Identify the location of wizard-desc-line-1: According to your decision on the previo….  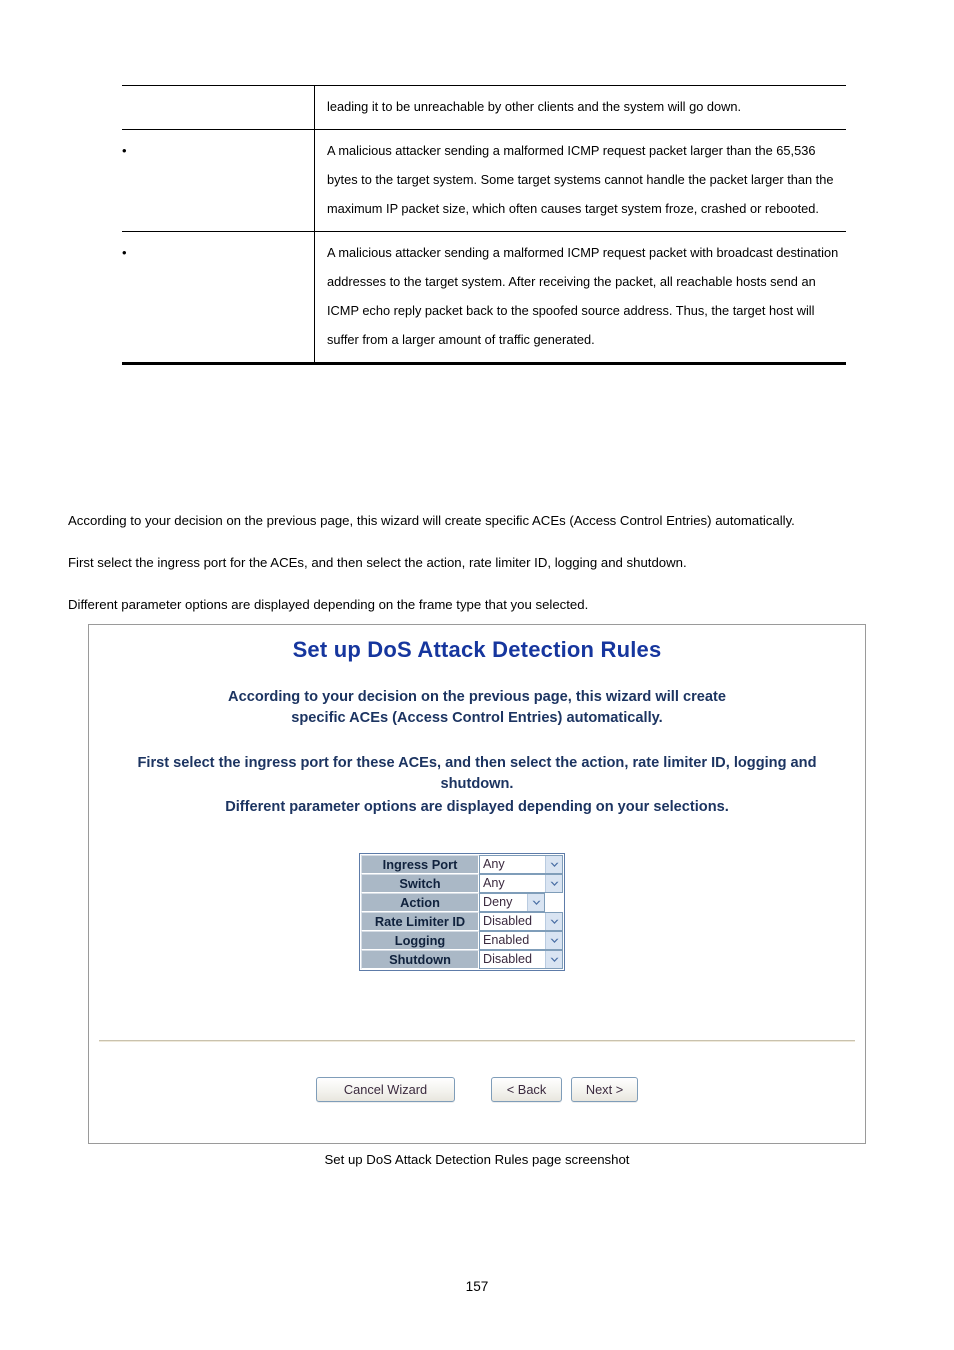
(477, 697).